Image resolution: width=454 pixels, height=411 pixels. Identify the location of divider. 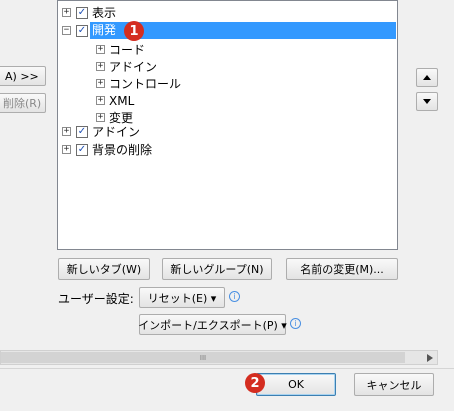
(227, 368).